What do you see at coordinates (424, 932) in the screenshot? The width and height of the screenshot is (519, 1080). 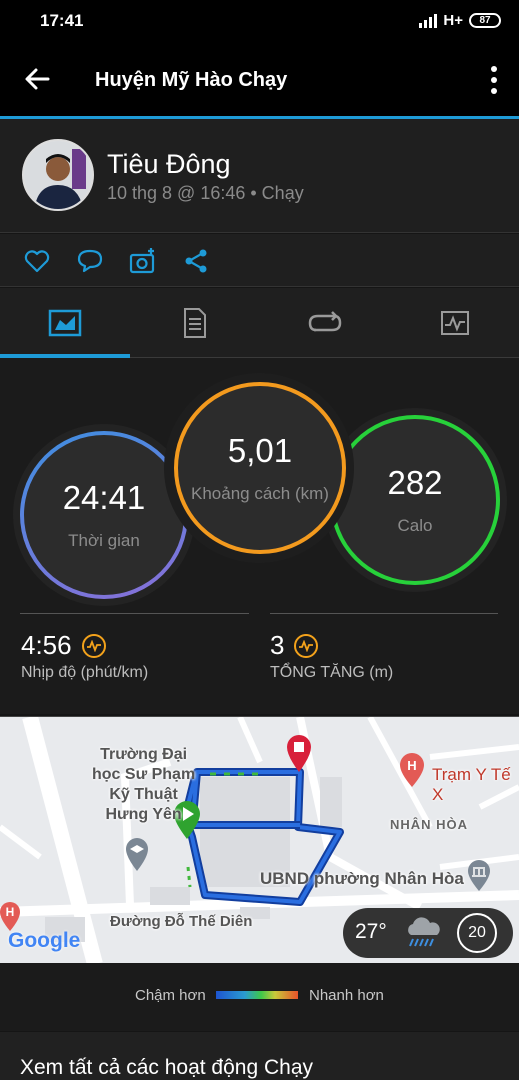 I see `rain-cloud-icon` at bounding box center [424, 932].